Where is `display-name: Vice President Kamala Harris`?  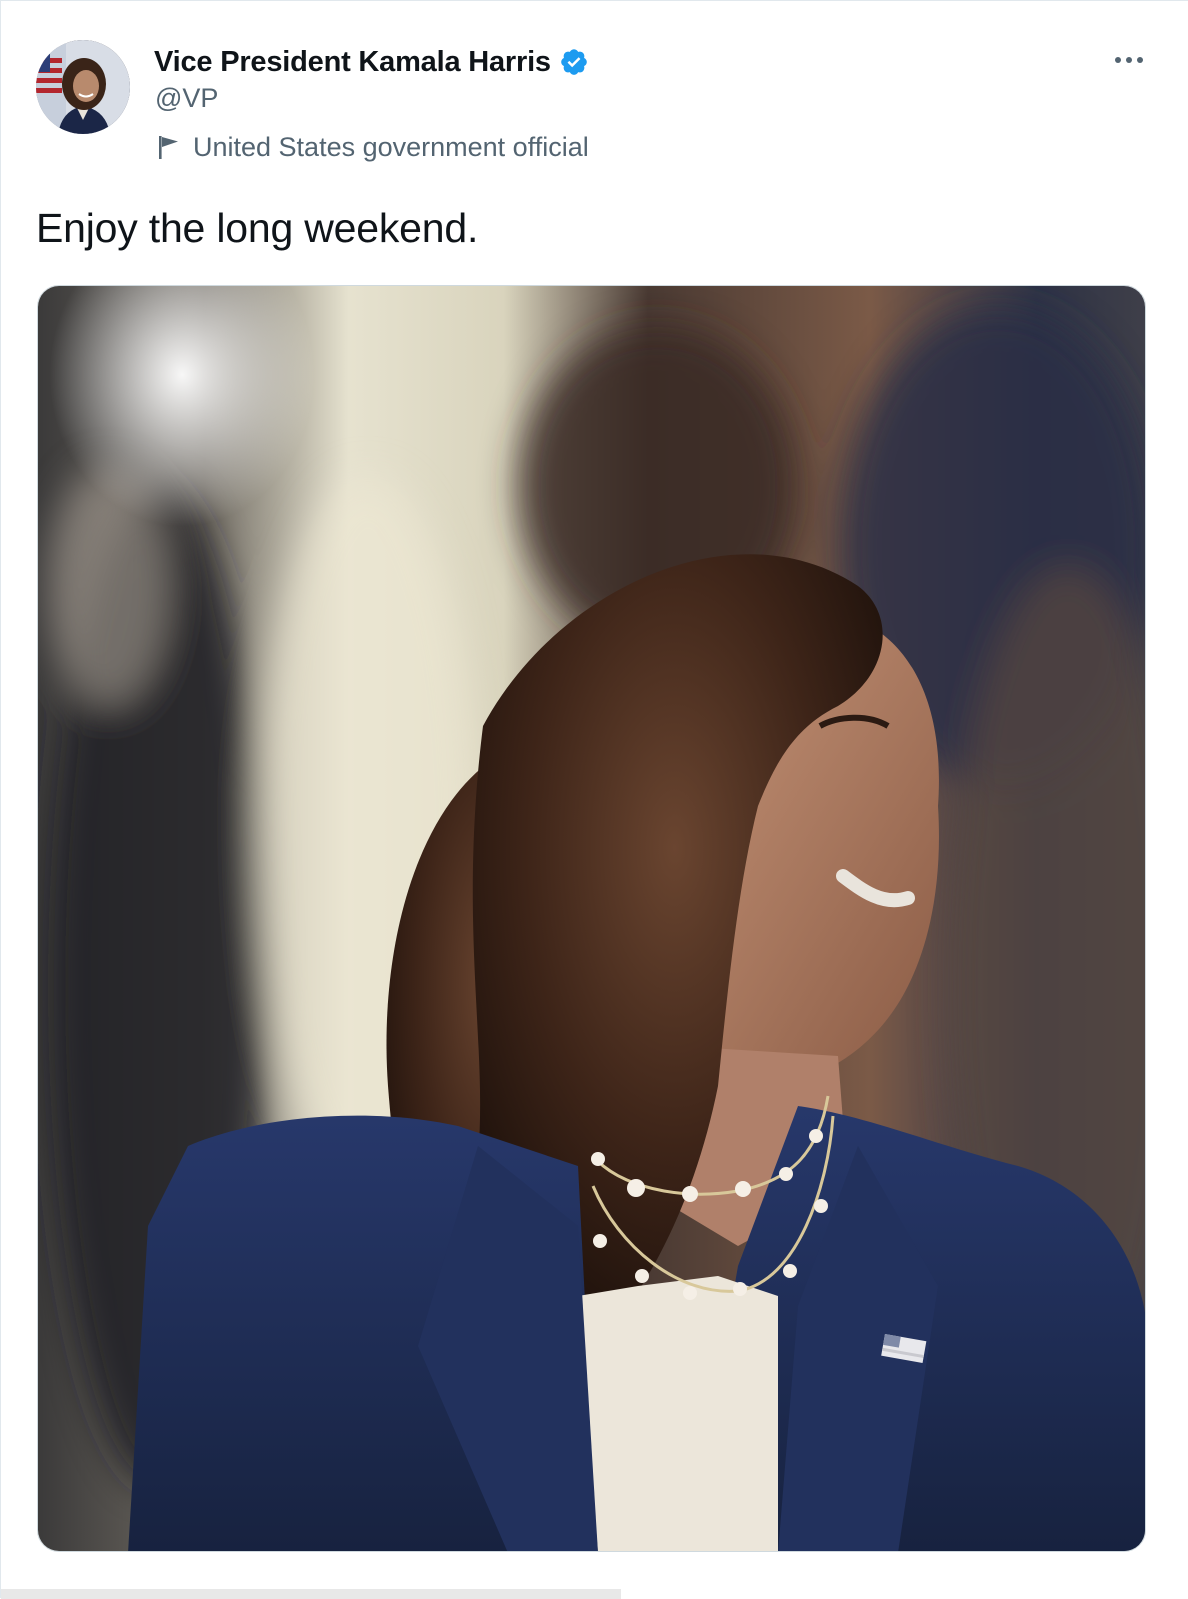
display-name: Vice President Kamala Harris is located at coordinates (352, 62).